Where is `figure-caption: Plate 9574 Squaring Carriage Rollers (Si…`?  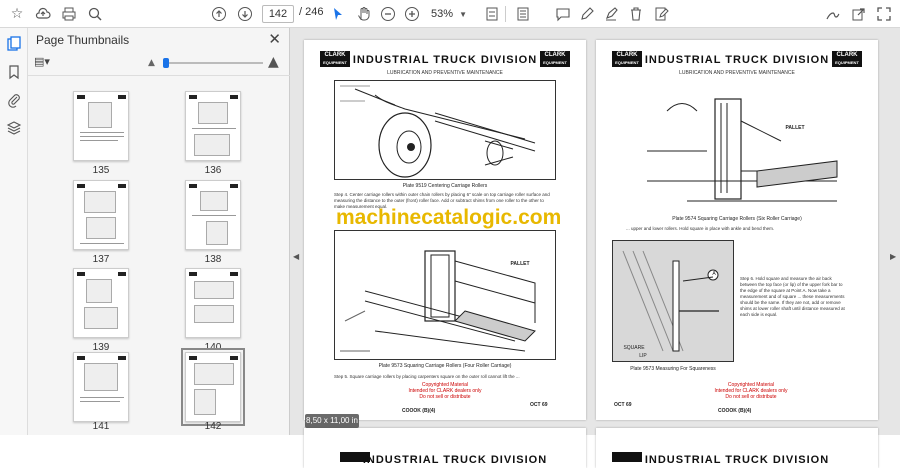 figure-caption: Plate 9574 Squaring Carriage Rollers (Si… is located at coordinates (737, 219).